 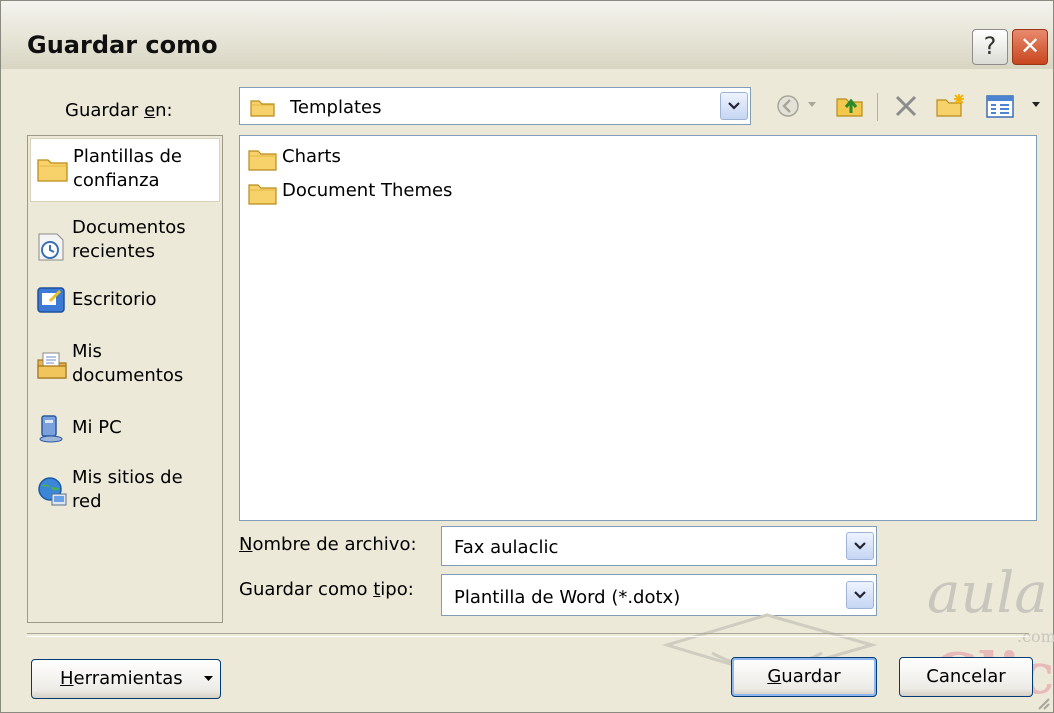 I want to click on place-label: Mis sitios de red, so click(x=127, y=489).